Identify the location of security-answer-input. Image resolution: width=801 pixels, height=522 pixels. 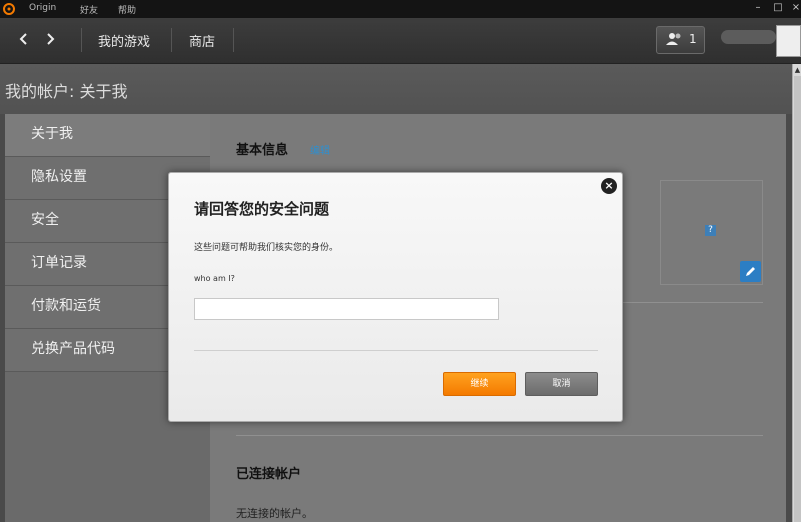
(346, 309).